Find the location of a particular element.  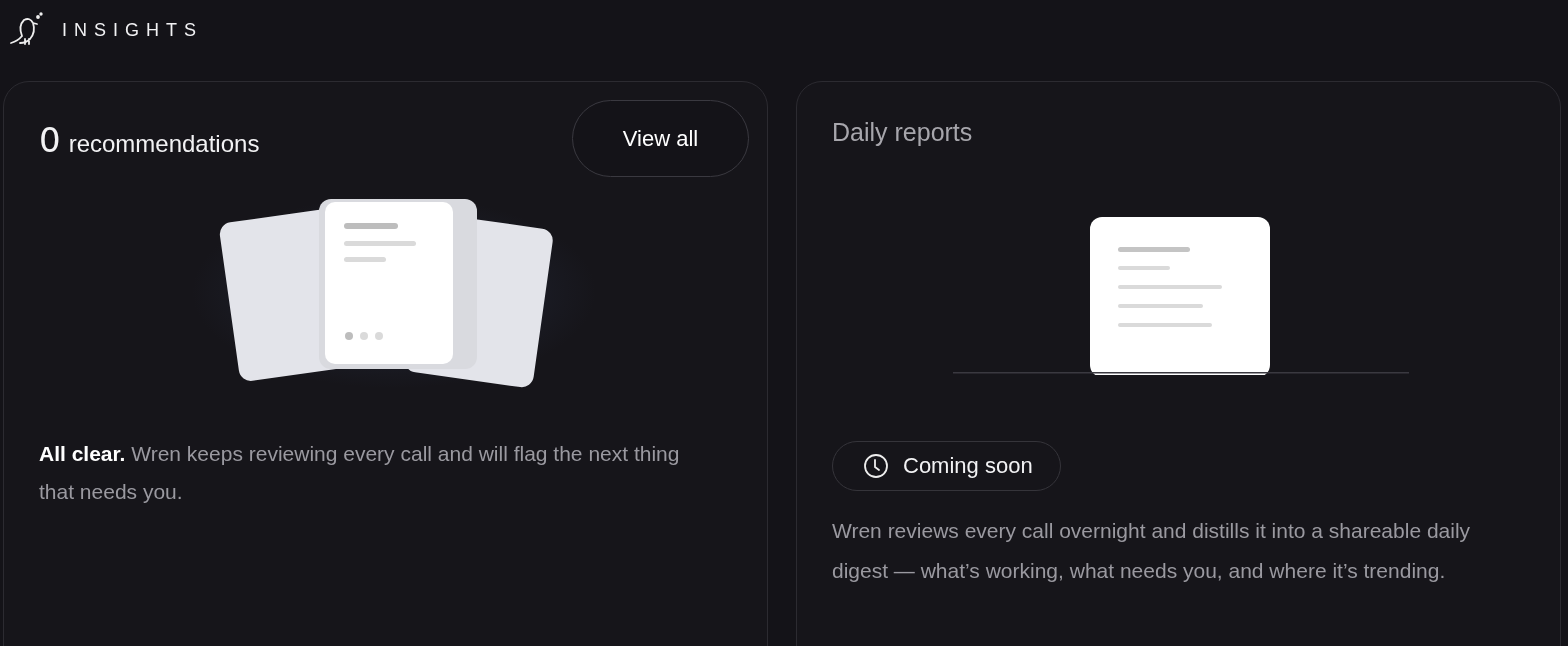

daily-reports-title: Daily reports is located at coordinates (903, 132).